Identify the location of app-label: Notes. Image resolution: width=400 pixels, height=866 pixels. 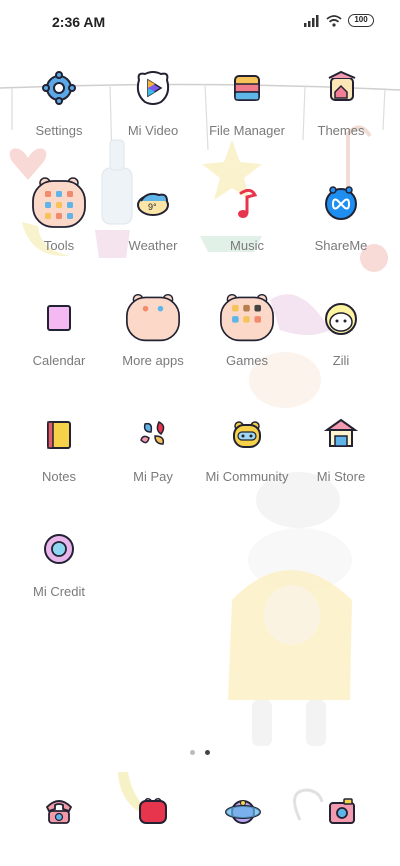
(59, 476).